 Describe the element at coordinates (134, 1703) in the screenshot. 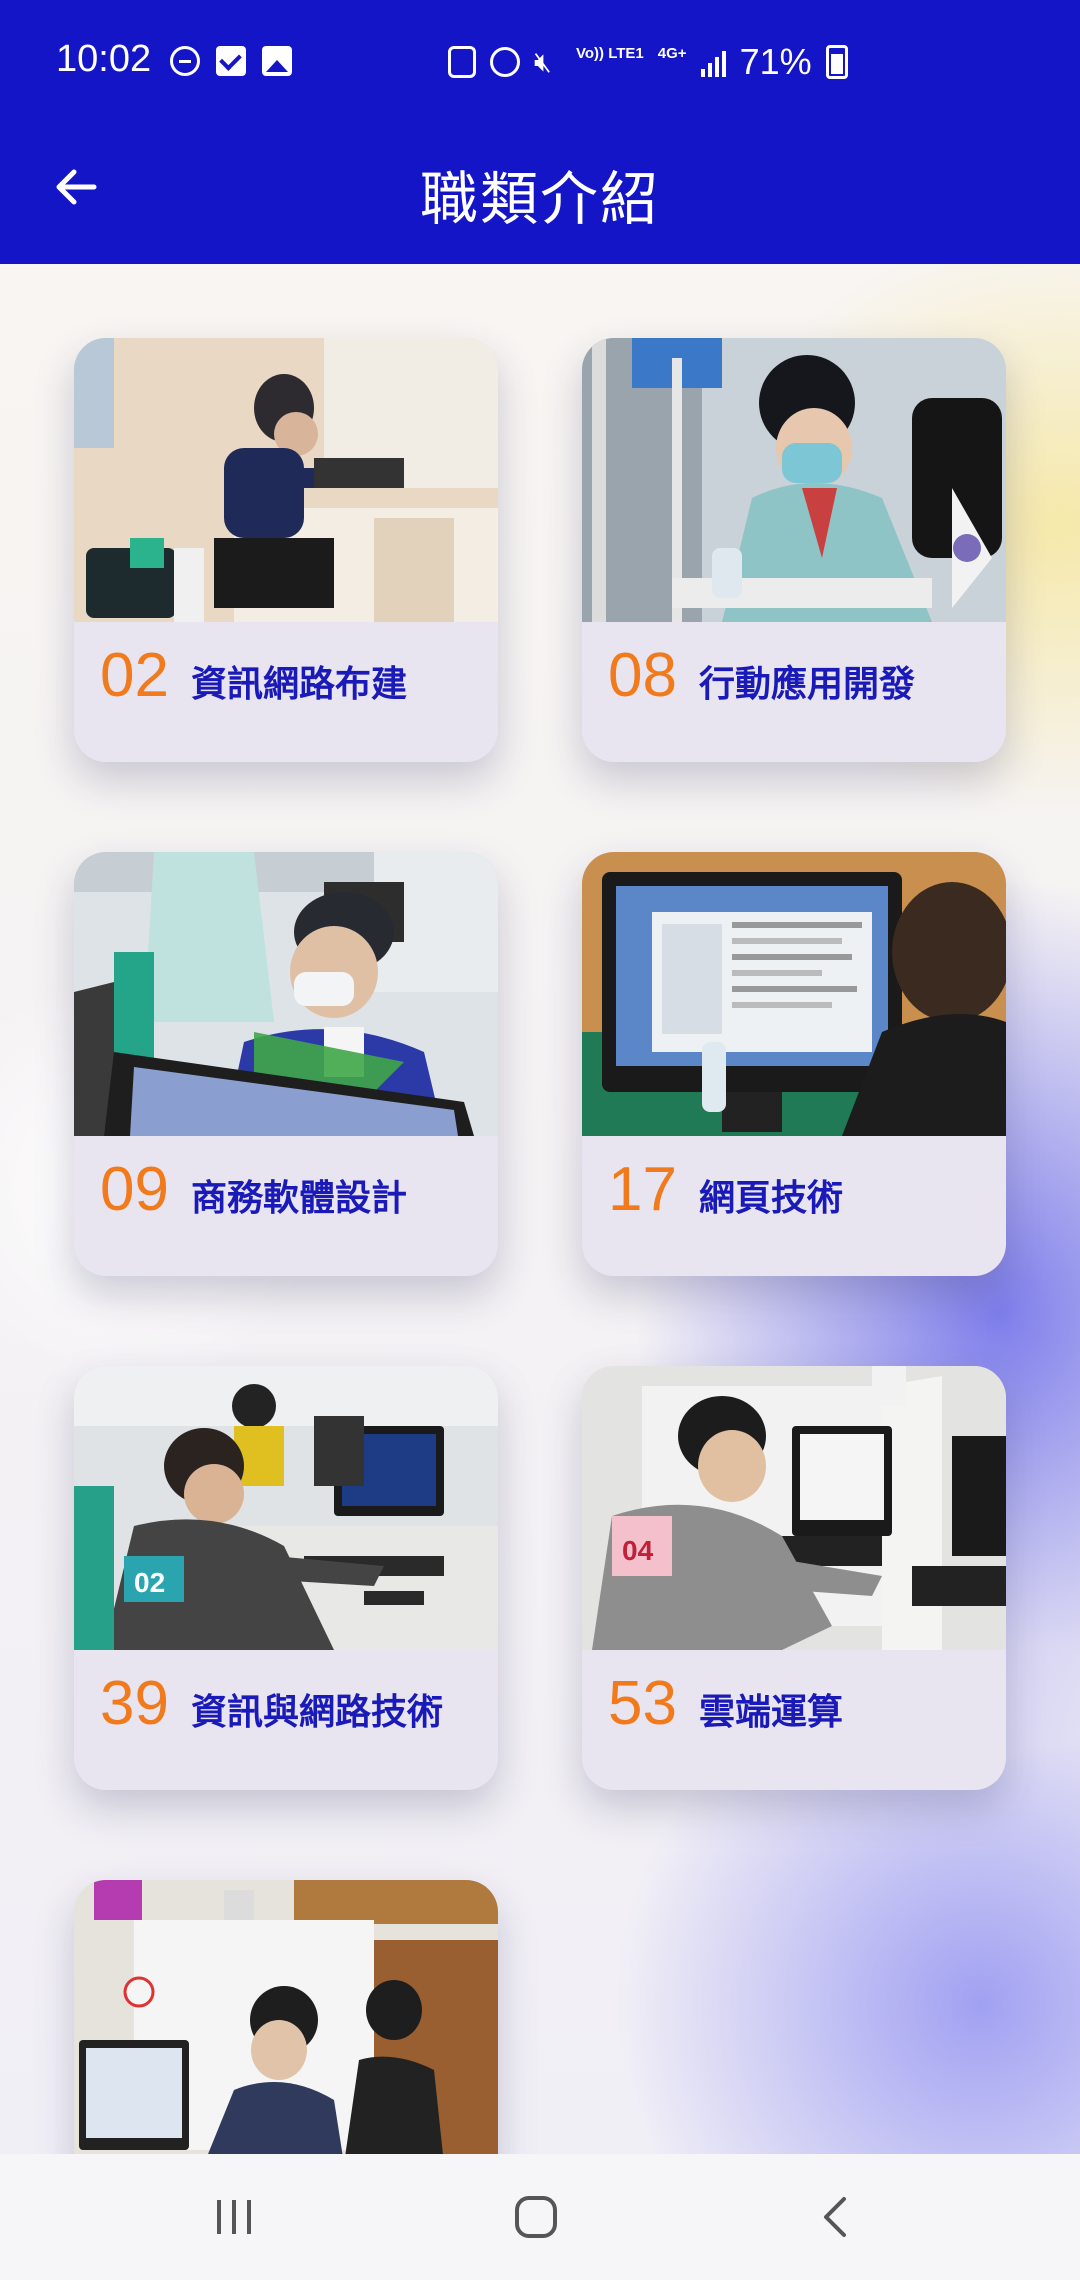

I see `trade-number: 39` at that location.